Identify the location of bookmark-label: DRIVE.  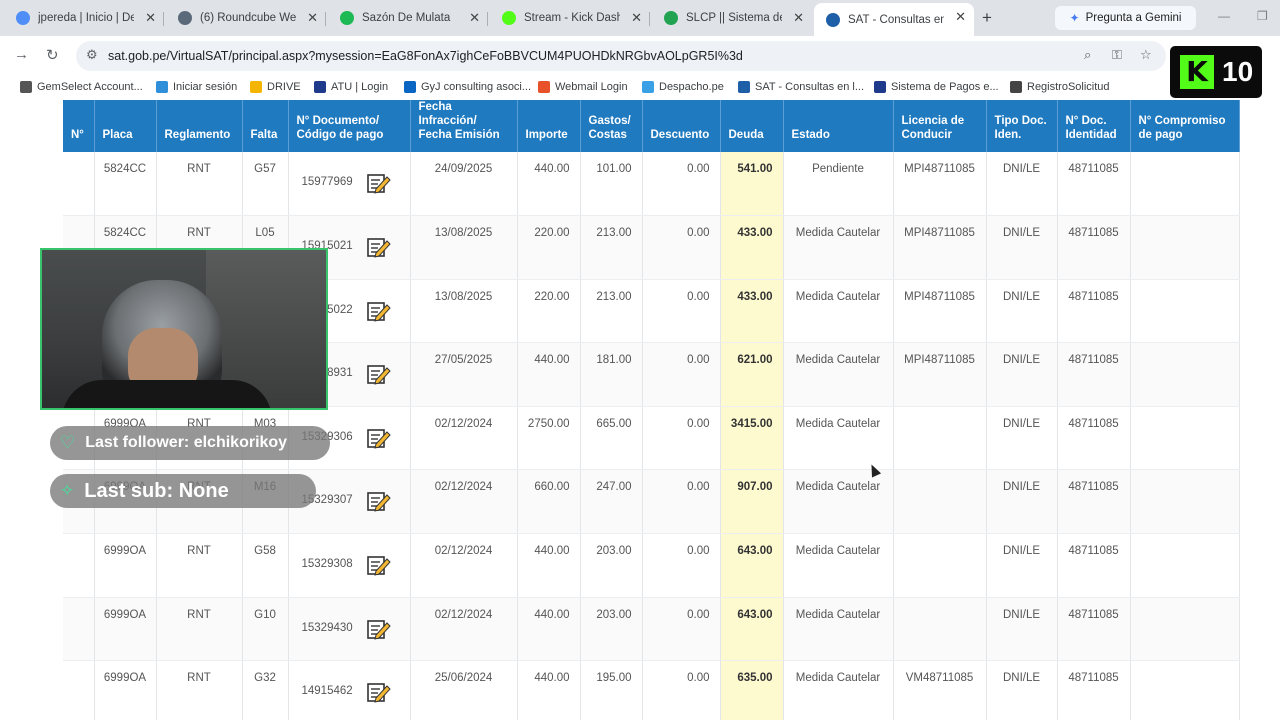
(284, 87).